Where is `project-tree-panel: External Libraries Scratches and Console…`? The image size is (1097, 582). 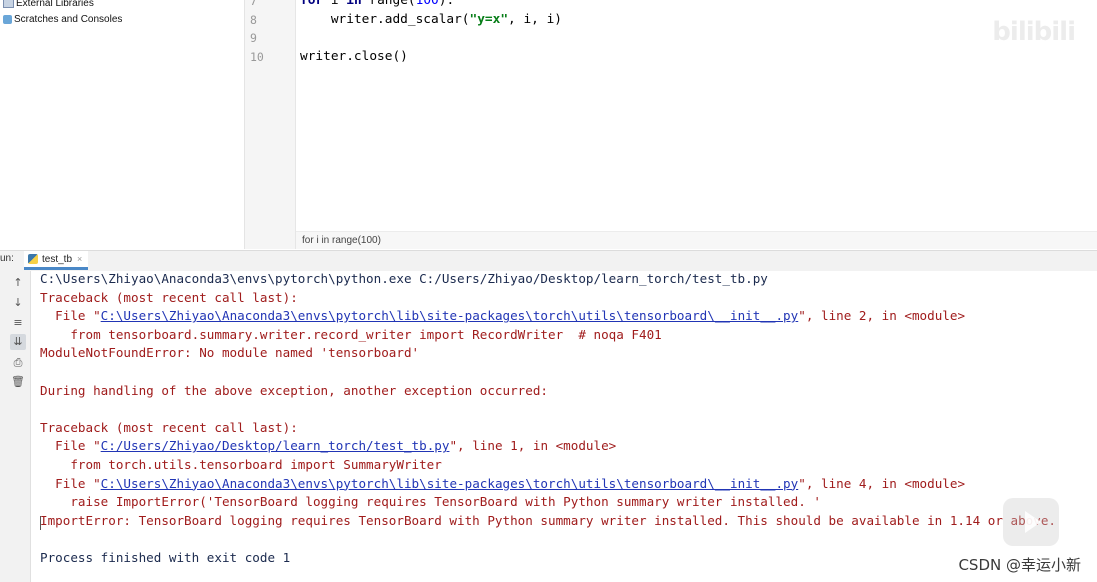 project-tree-panel: External Libraries Scratches and Console… is located at coordinates (122, 124).